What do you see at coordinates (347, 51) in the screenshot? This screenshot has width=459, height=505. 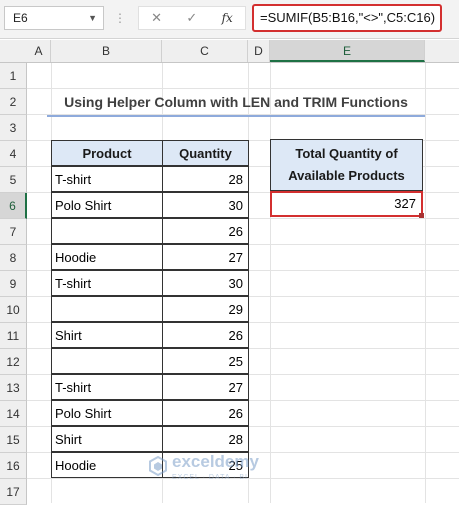 I see `column-header-e: E` at bounding box center [347, 51].